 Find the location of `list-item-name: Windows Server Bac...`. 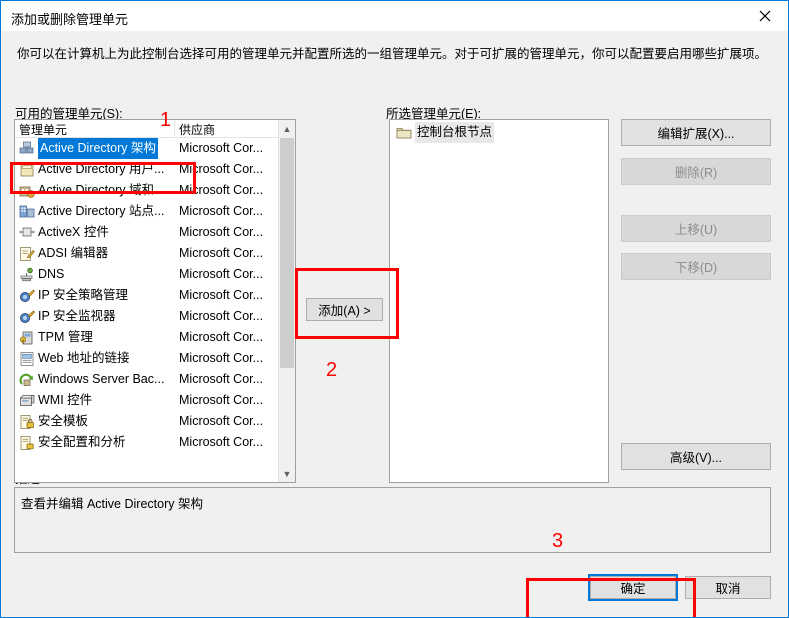

list-item-name: Windows Server Bac... is located at coordinates (101, 379).